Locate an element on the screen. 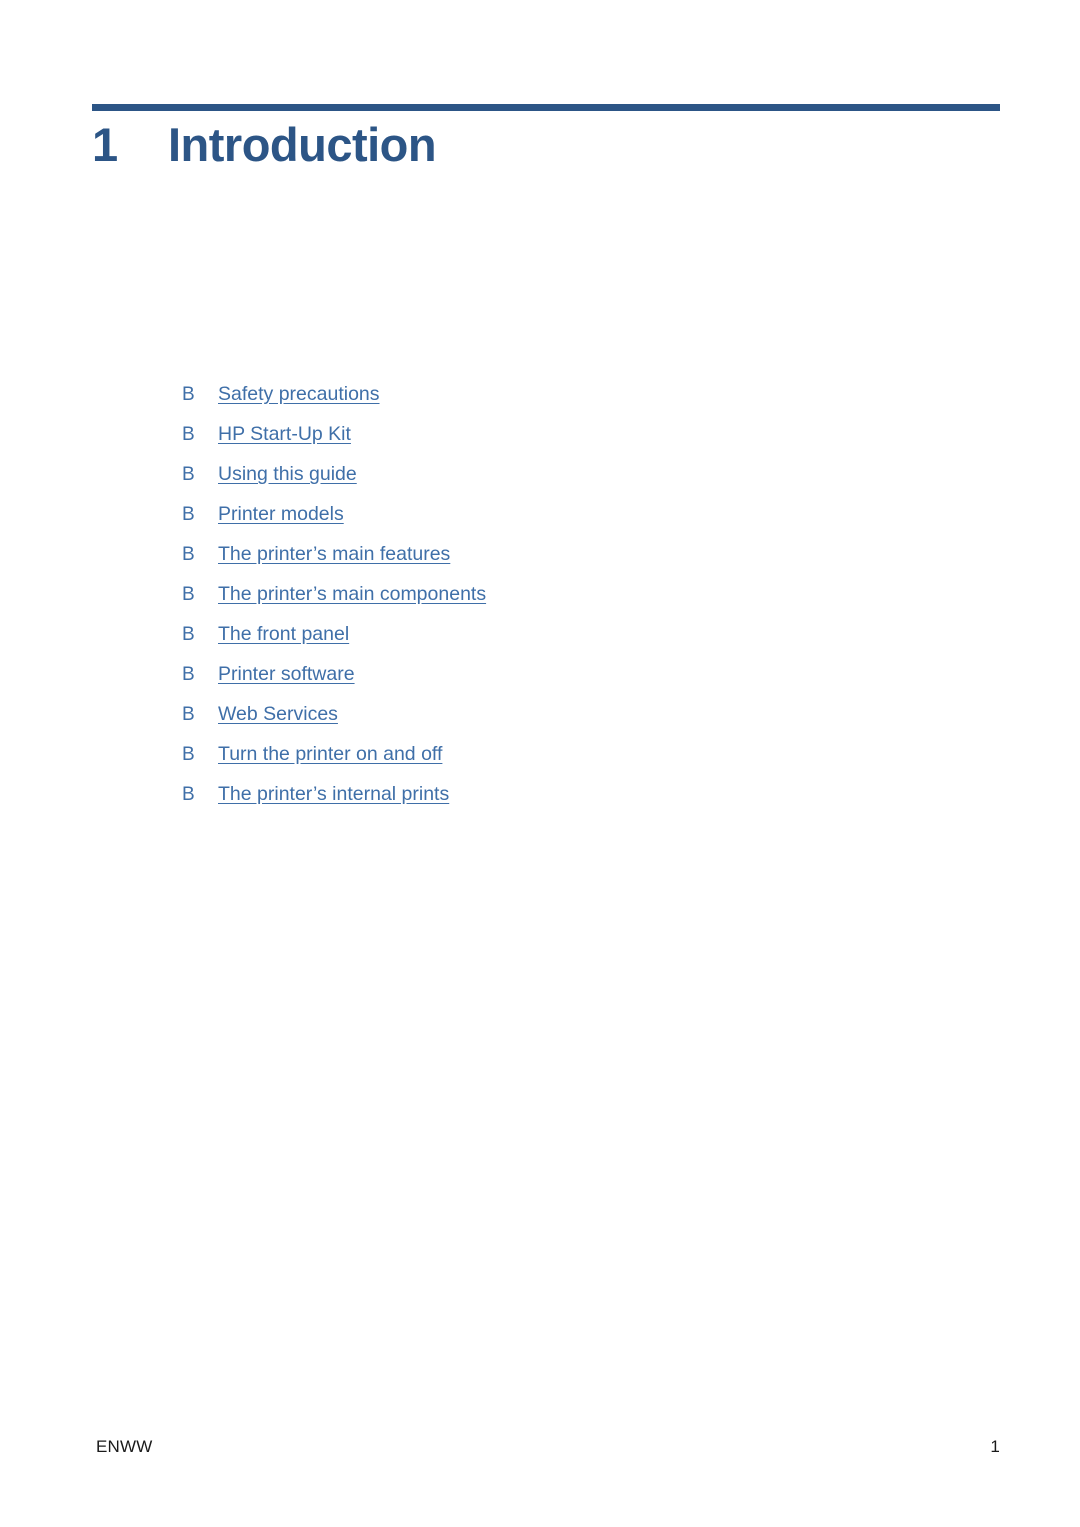  toc-link-printers-main-features: The printer’s main features is located at coordinates (334, 554).